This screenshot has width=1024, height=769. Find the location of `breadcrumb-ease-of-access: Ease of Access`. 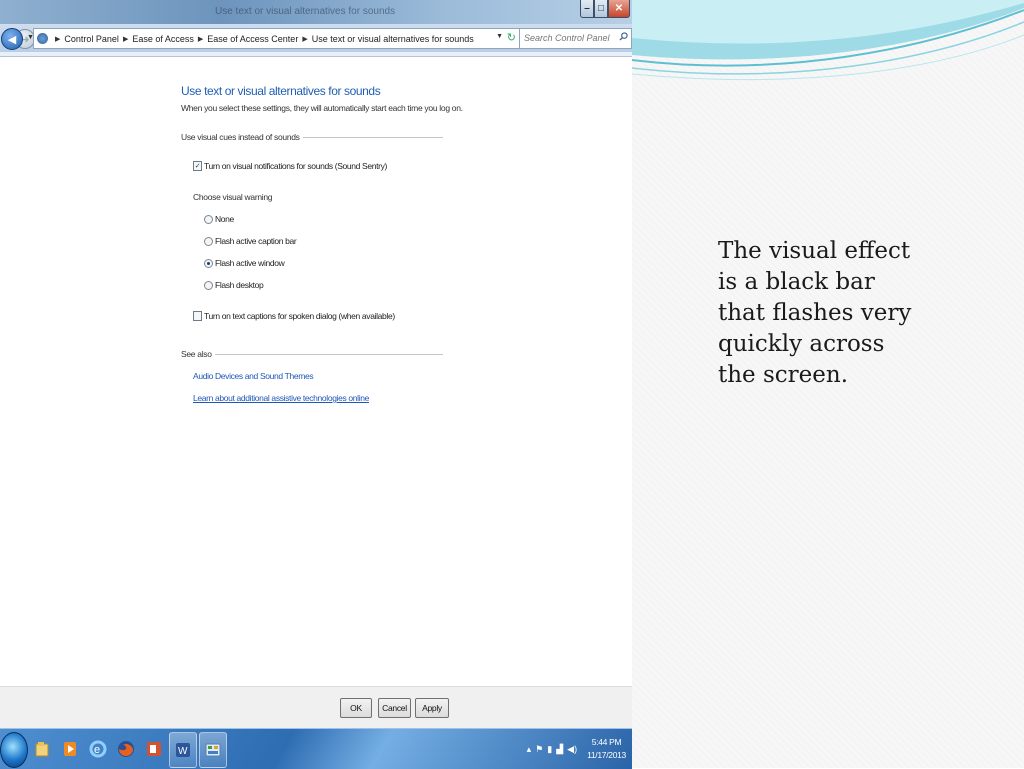

breadcrumb-ease-of-access: Ease of Access is located at coordinates (163, 39).